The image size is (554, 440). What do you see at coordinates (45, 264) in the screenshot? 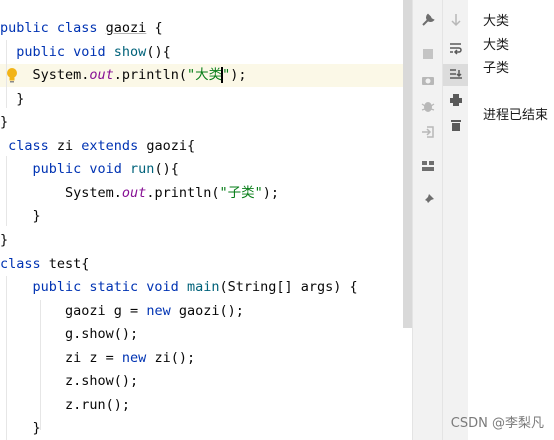
I see `code-line-11: class test{` at bounding box center [45, 264].